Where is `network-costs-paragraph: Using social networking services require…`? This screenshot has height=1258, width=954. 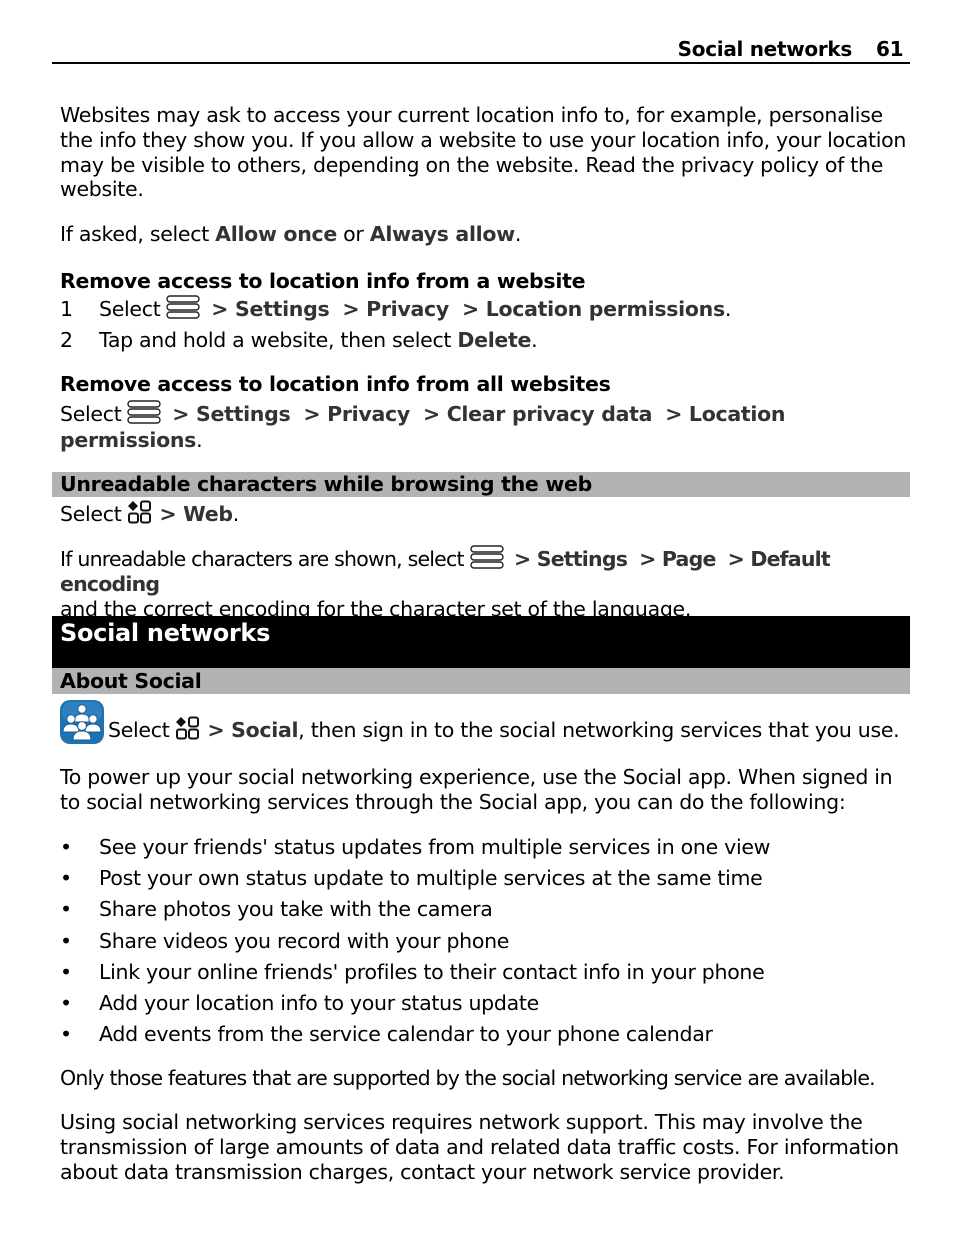 network-costs-paragraph: Using social networking services require… is located at coordinates (479, 1147).